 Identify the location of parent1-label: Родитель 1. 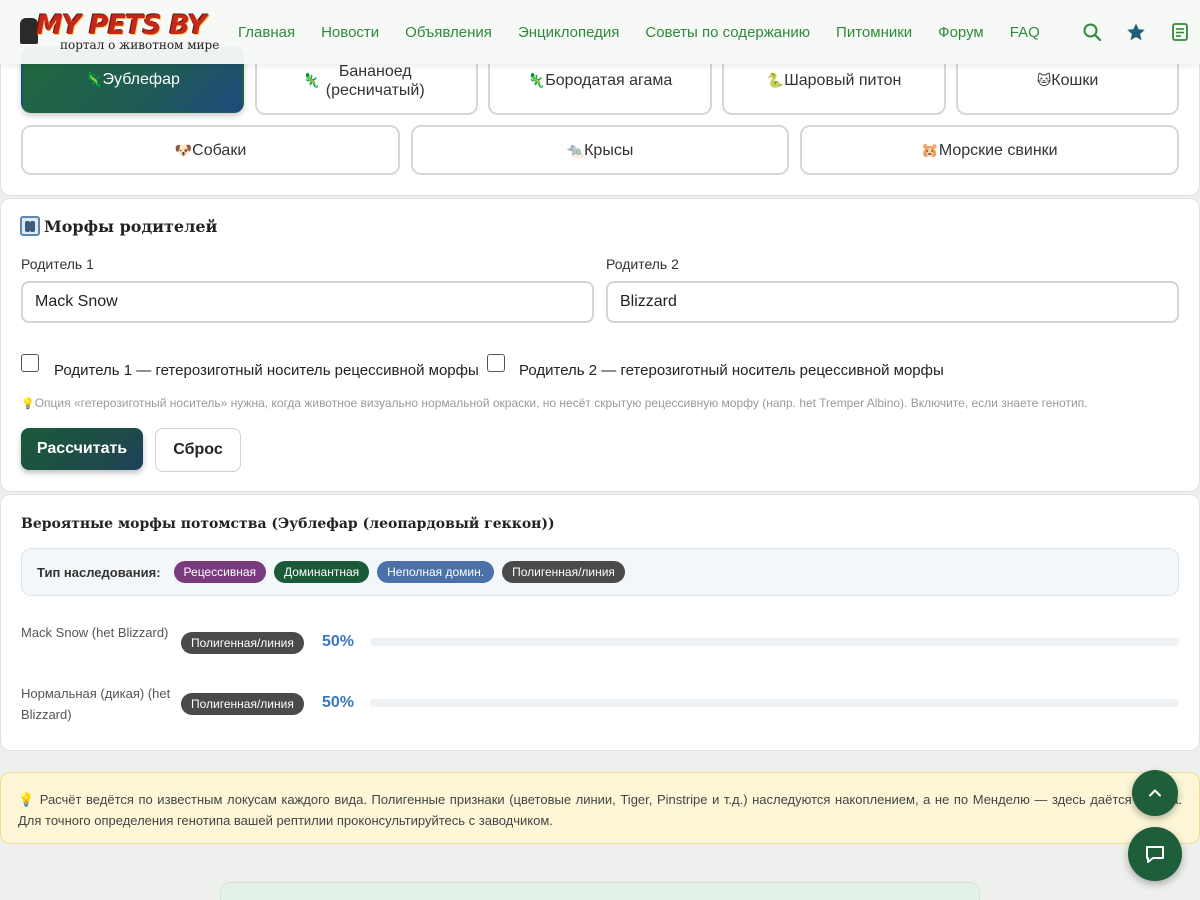
(57, 264).